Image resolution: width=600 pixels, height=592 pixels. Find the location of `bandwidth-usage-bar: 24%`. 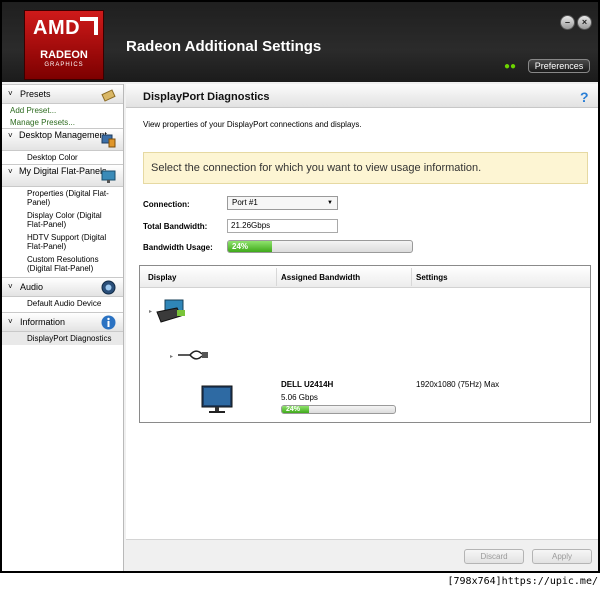

bandwidth-usage-bar: 24% is located at coordinates (320, 246).